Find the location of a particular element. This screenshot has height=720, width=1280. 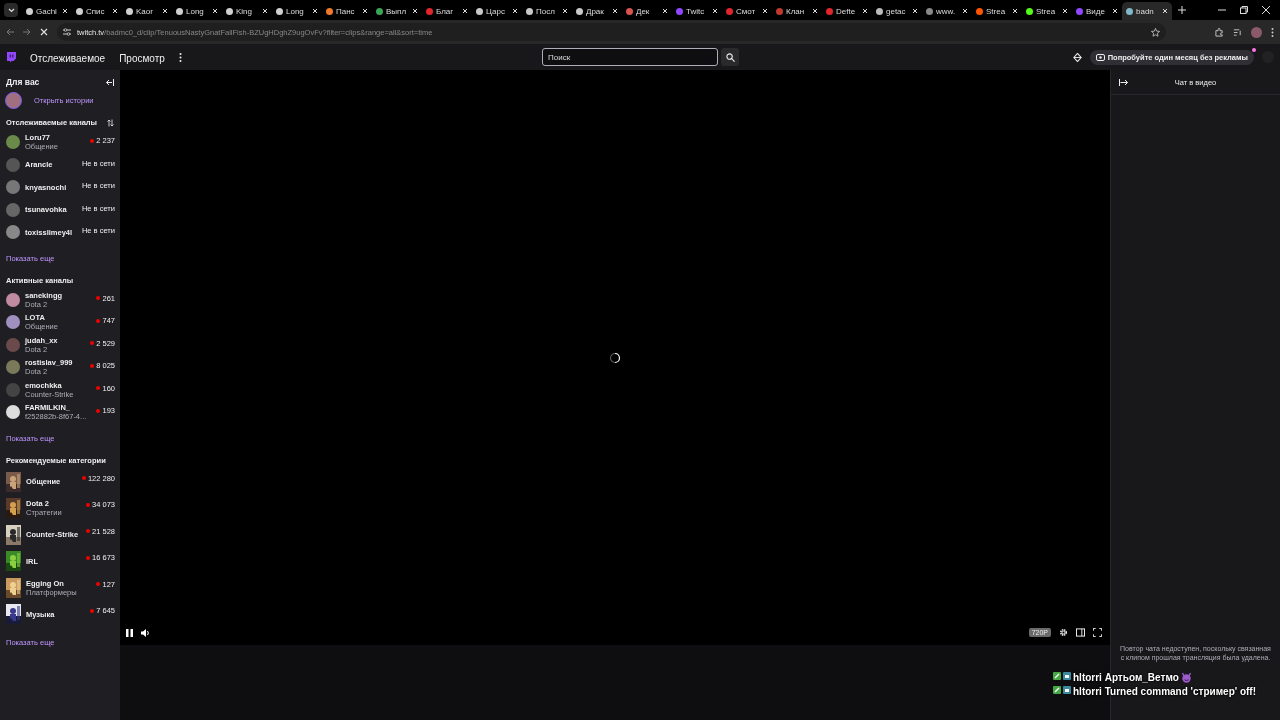

forward-icon is located at coordinates (27, 32).